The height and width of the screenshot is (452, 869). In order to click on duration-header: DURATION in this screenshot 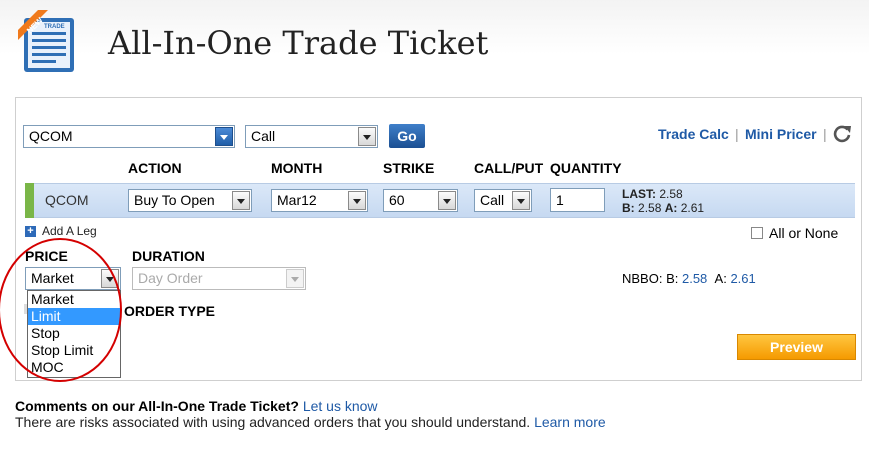, I will do `click(168, 256)`.